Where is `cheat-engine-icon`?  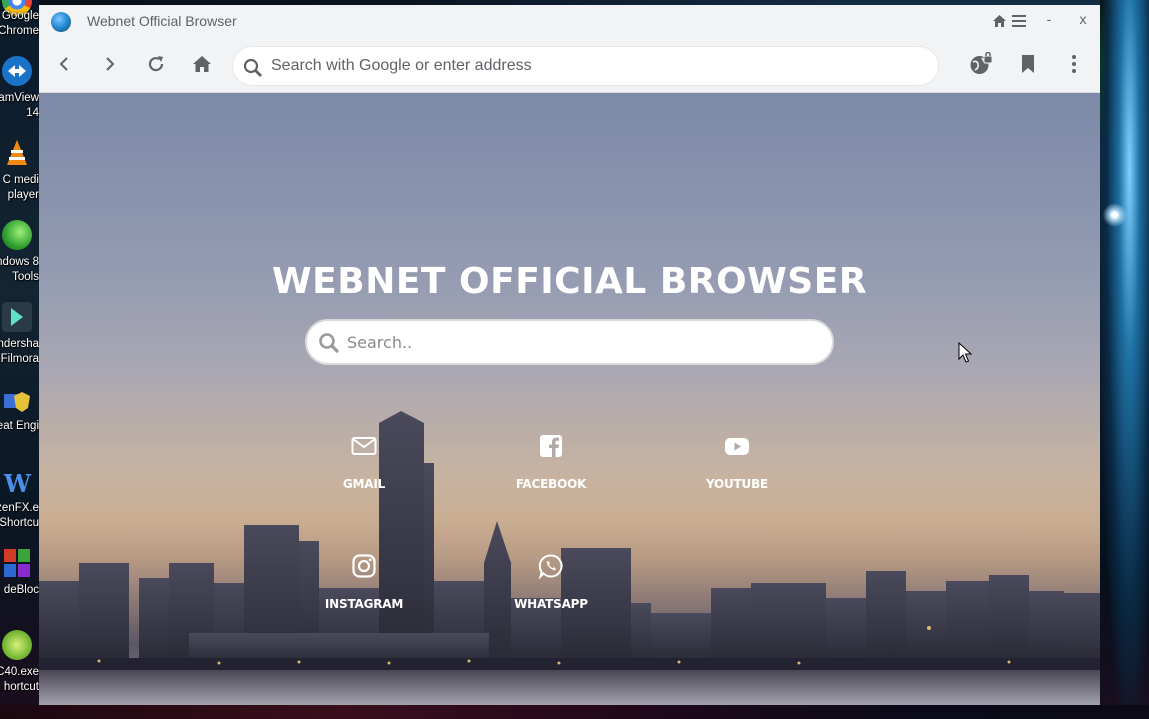
cheat-engine-icon is located at coordinates (17, 401).